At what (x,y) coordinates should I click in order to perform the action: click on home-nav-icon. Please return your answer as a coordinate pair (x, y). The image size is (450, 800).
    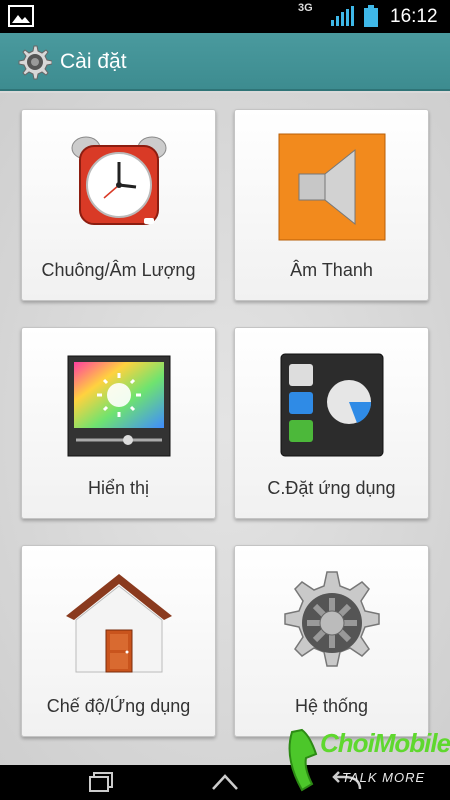
    Looking at the image, I should click on (225, 784).